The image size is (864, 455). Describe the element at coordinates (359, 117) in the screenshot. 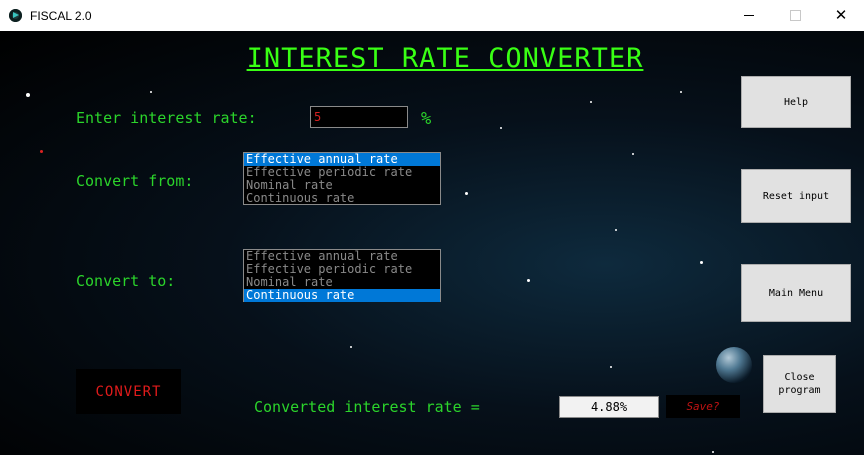

I see `interest-rate-input` at that location.